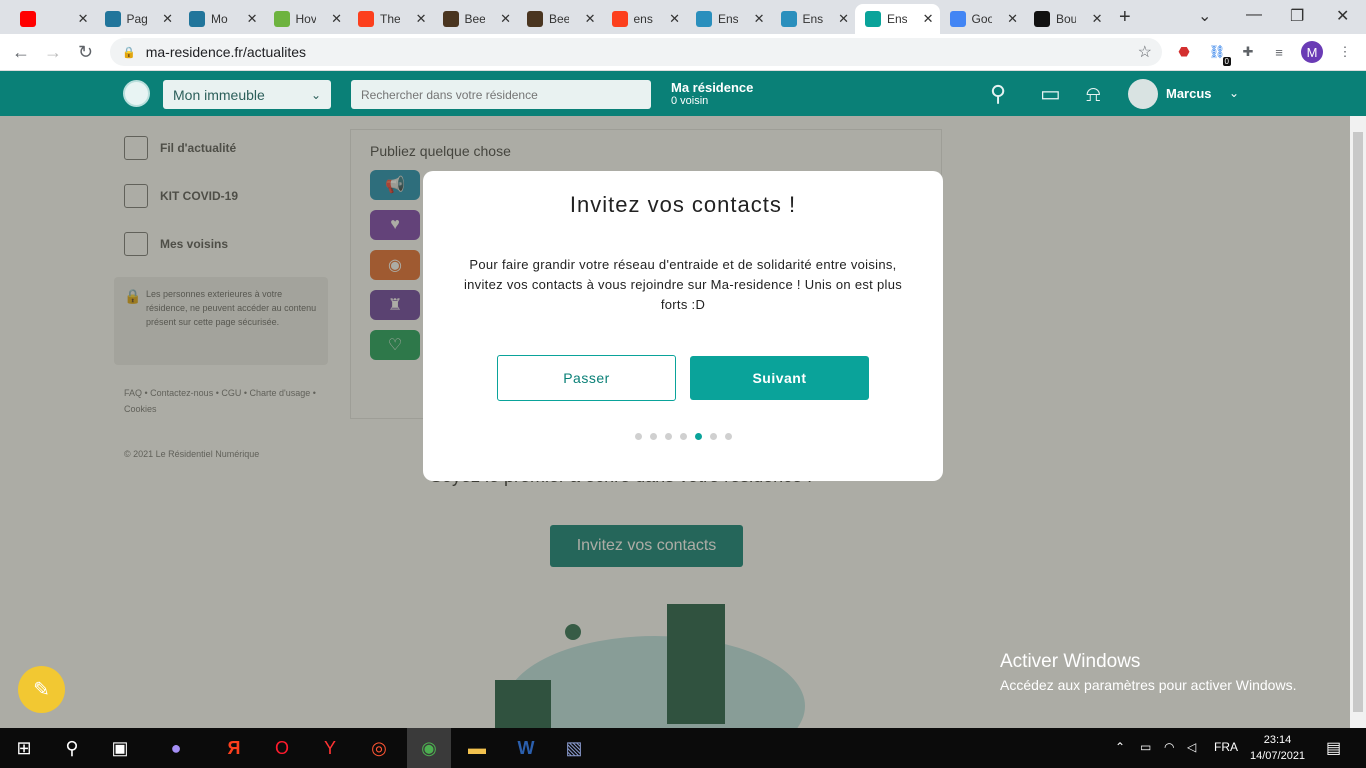 The image size is (1366, 768). I want to click on site-logo, so click(136, 93).